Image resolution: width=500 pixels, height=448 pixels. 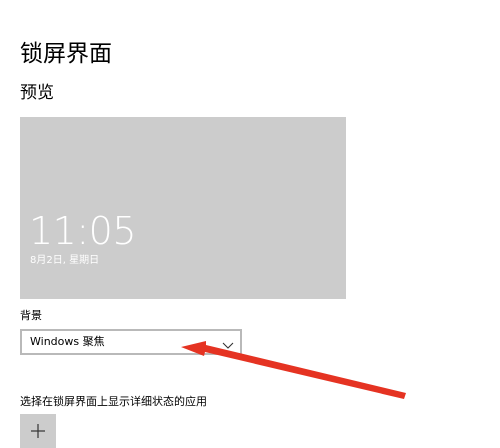 What do you see at coordinates (31, 315) in the screenshot?
I see `background-label: 背景` at bounding box center [31, 315].